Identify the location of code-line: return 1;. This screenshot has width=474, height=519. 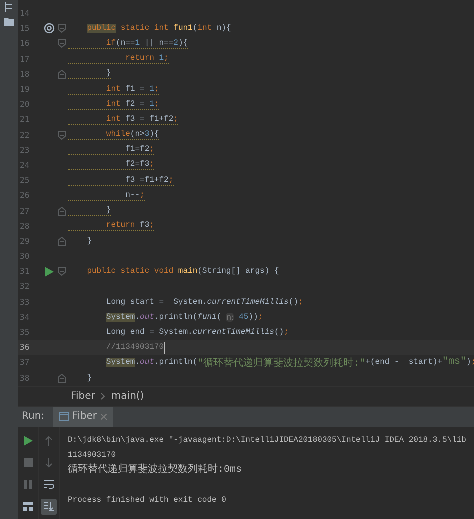
(118, 59).